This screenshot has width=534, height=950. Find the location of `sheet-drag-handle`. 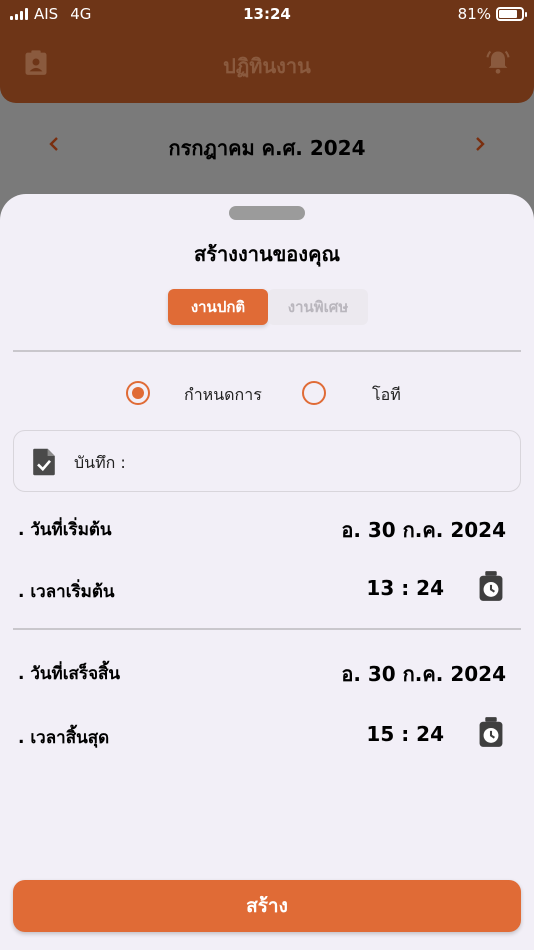

sheet-drag-handle is located at coordinates (267, 213).